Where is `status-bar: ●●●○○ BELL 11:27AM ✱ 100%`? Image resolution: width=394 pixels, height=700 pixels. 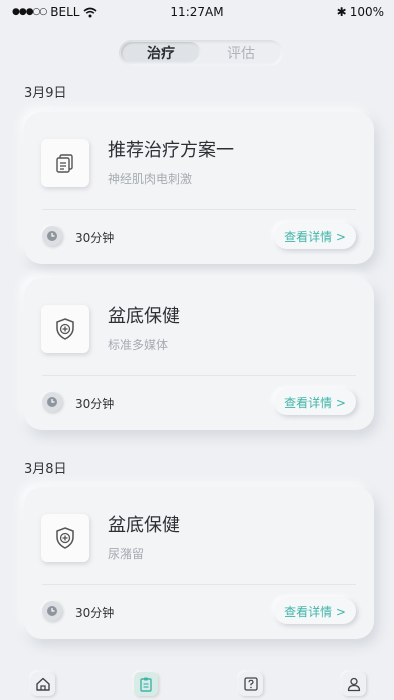
status-bar: ●●●○○ BELL 11:27AM ✱ 100% is located at coordinates (197, 12).